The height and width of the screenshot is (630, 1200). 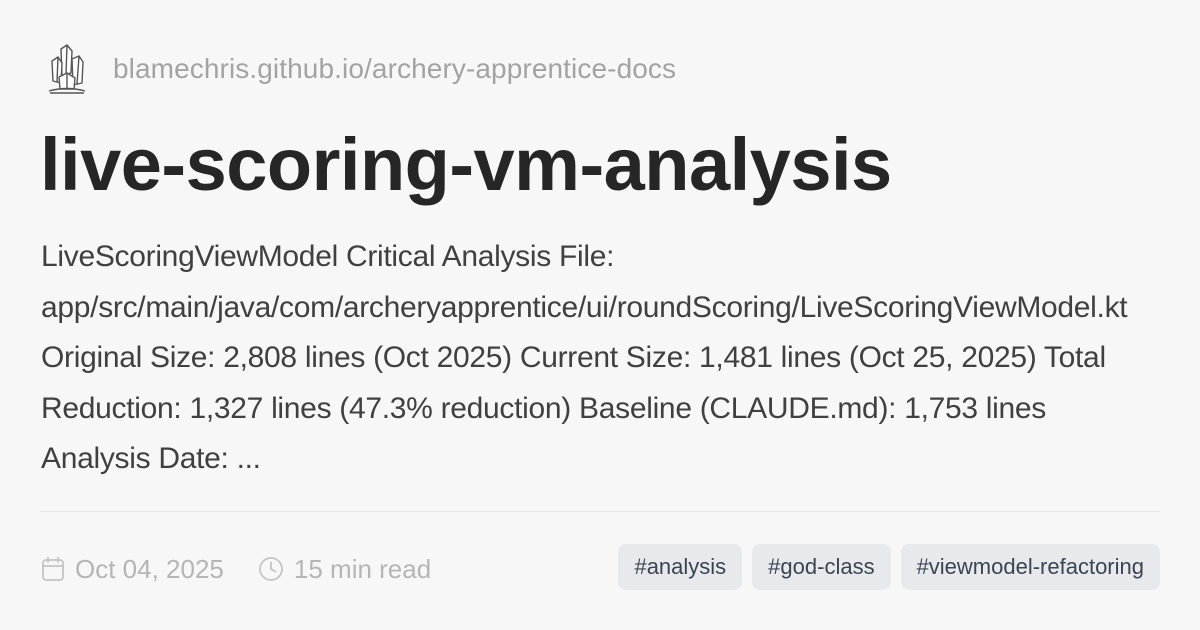 I want to click on tag-viewmodel-refactoring: #viewmodel-refactoring, so click(x=1030, y=567).